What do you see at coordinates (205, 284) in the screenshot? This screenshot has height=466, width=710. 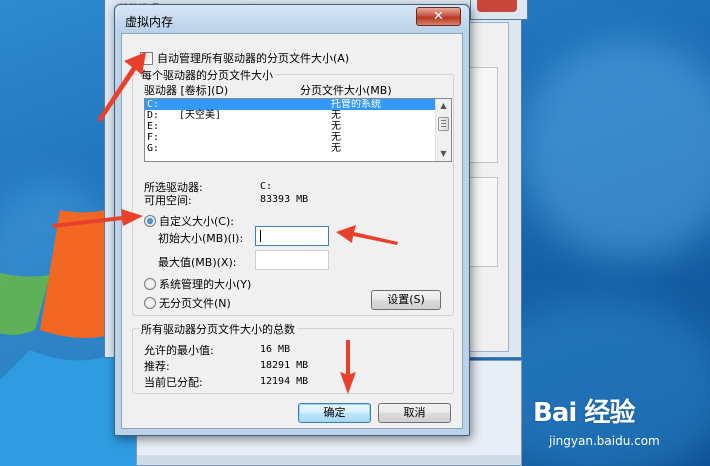 I see `system-managed-label: 系统管理的大小(Y)` at bounding box center [205, 284].